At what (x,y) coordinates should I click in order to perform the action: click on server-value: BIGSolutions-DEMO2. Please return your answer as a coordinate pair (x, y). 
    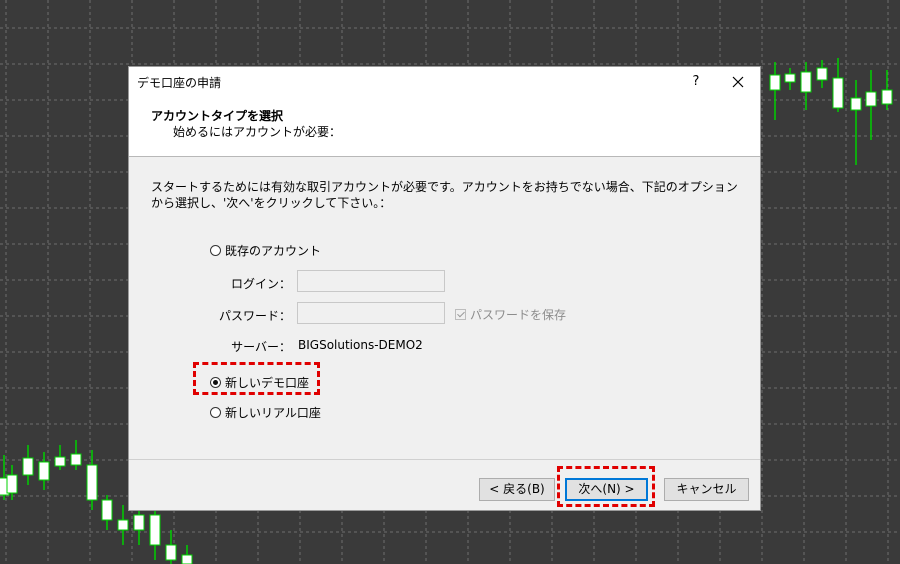
    Looking at the image, I should click on (360, 345).